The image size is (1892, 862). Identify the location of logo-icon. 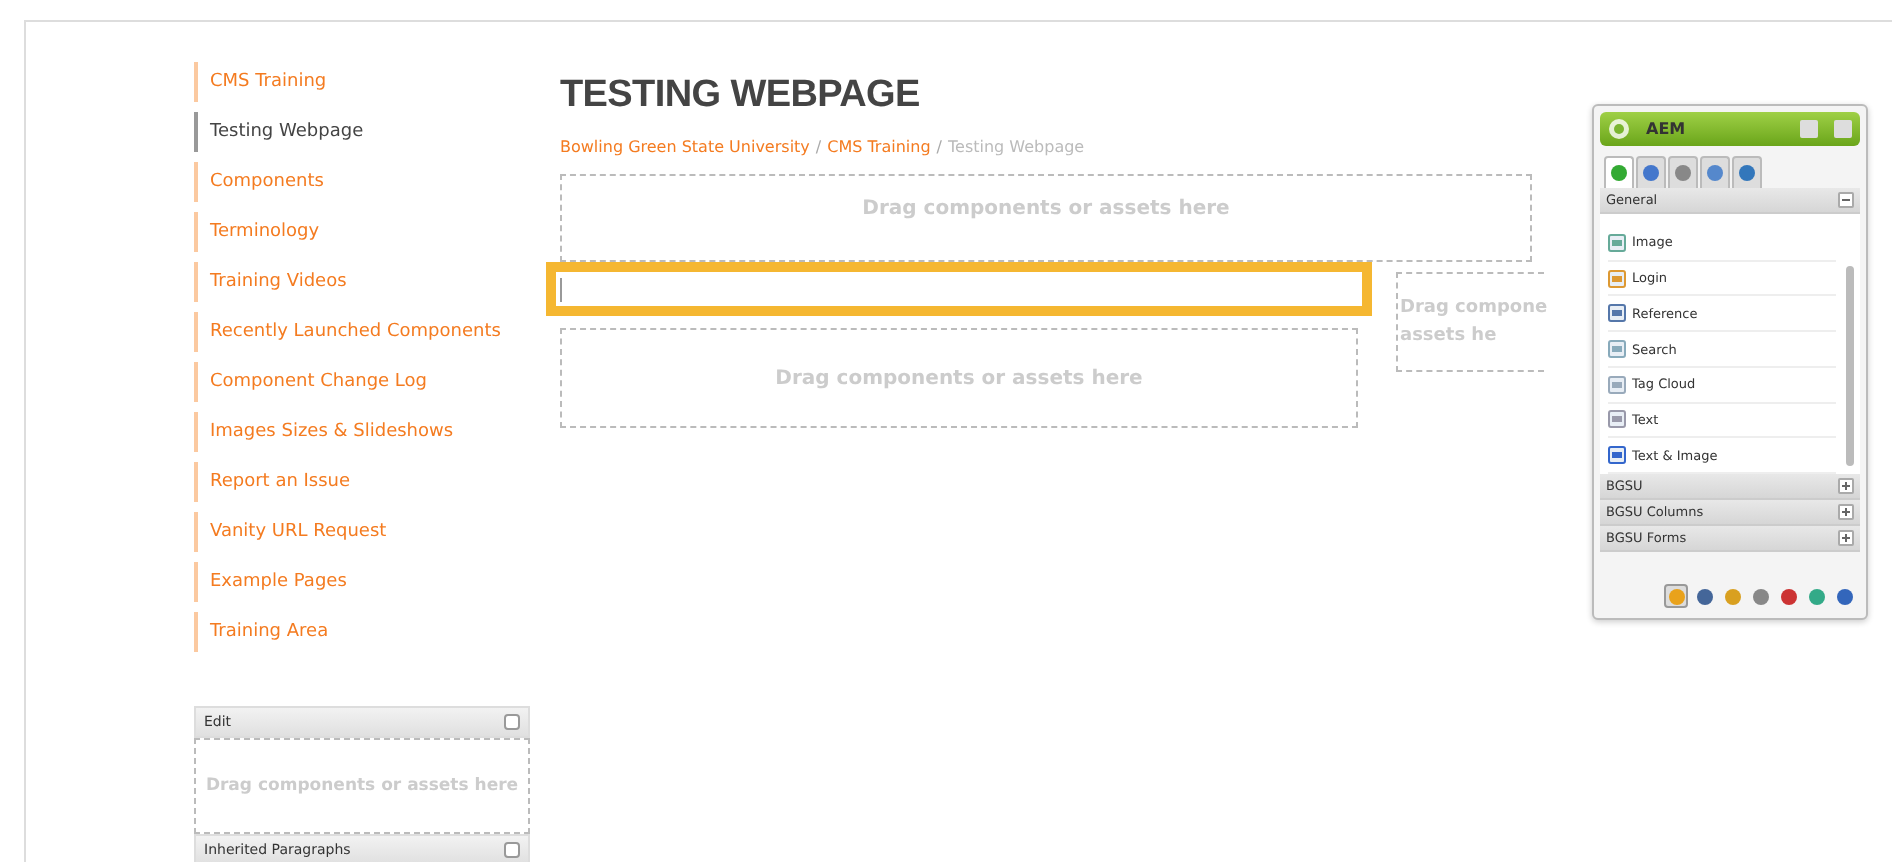
(1619, 129).